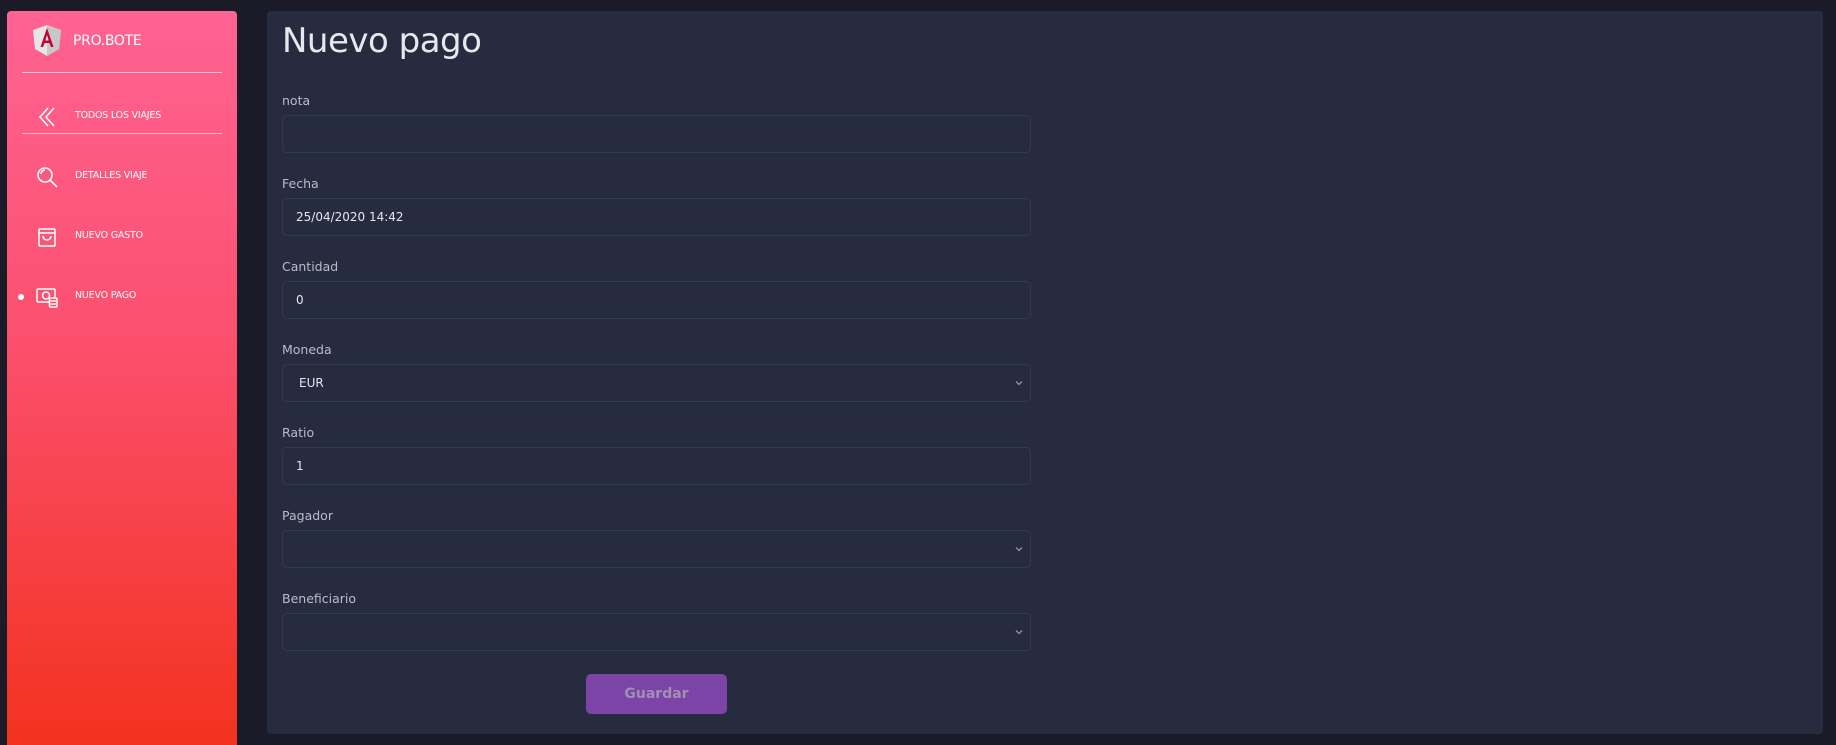  Describe the element at coordinates (300, 183) in the screenshot. I see `fecha-label: Fecha` at that location.